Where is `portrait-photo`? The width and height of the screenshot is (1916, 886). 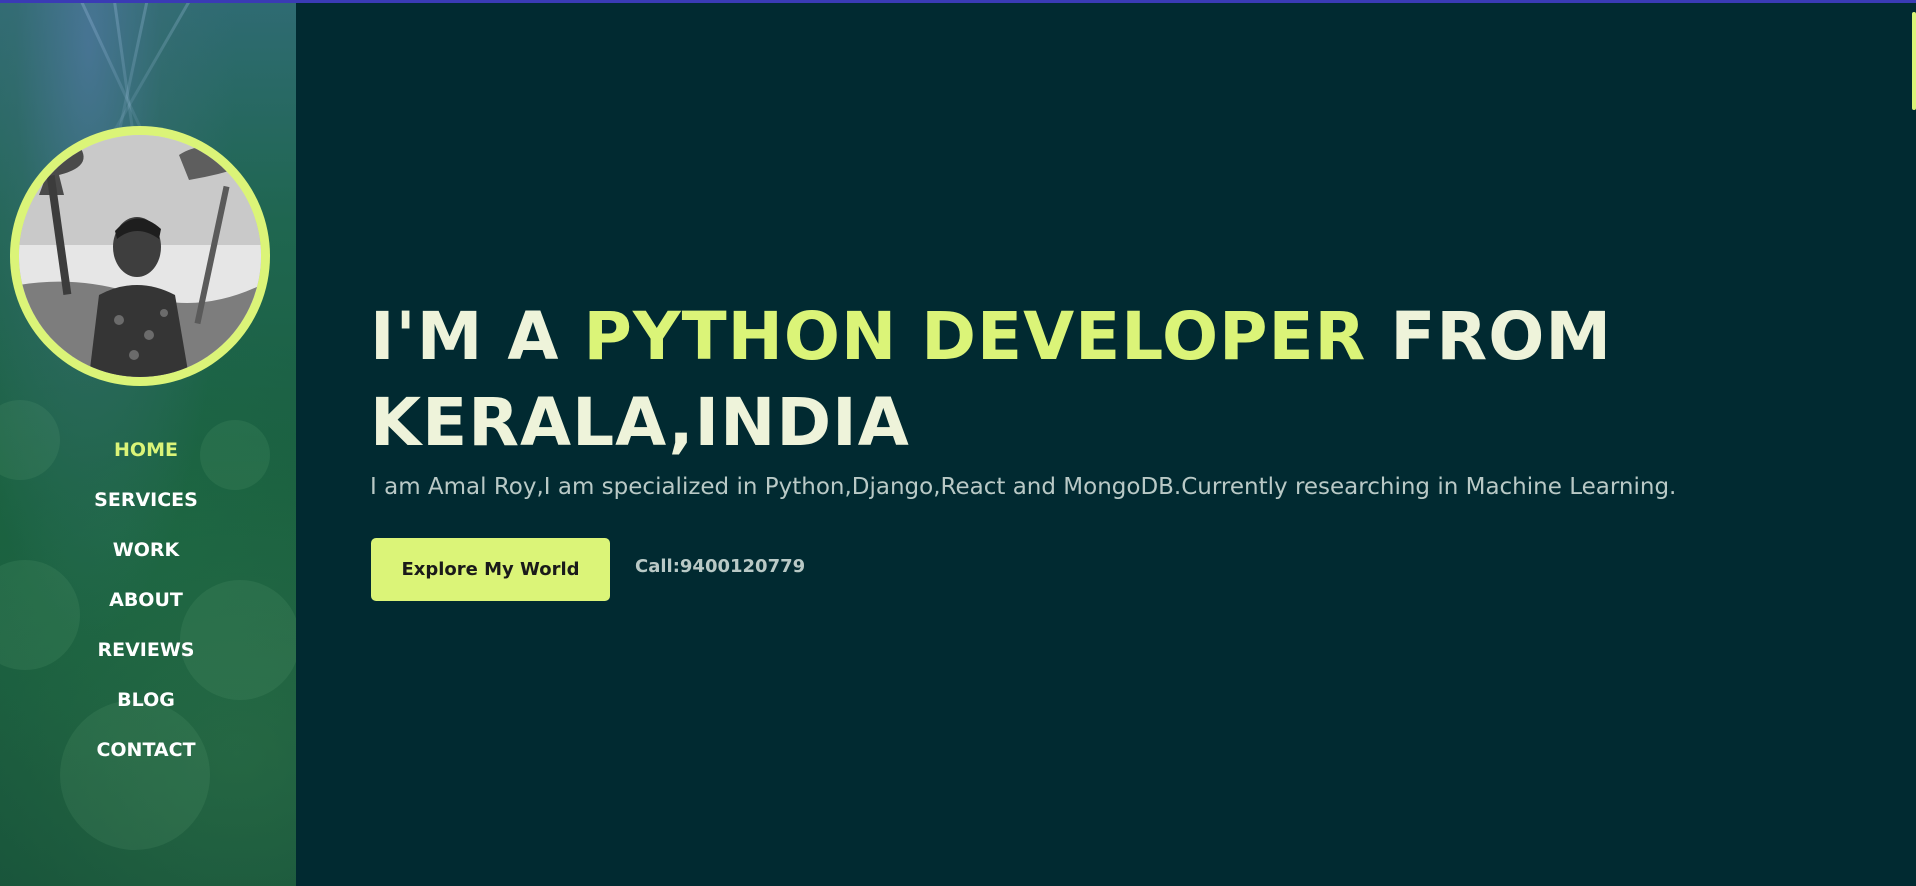 portrait-photo is located at coordinates (140, 256).